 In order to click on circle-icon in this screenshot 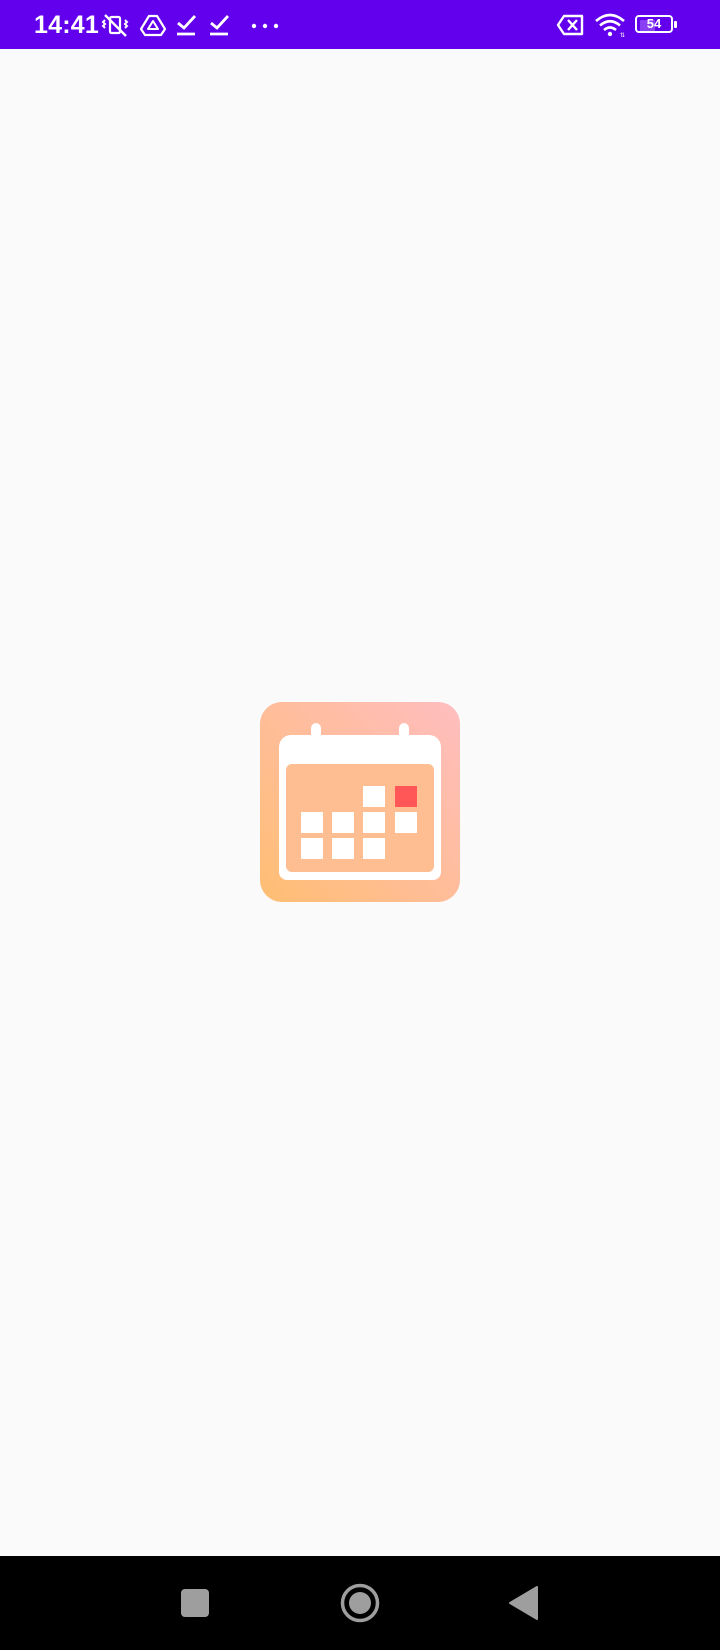, I will do `click(360, 1603)`.